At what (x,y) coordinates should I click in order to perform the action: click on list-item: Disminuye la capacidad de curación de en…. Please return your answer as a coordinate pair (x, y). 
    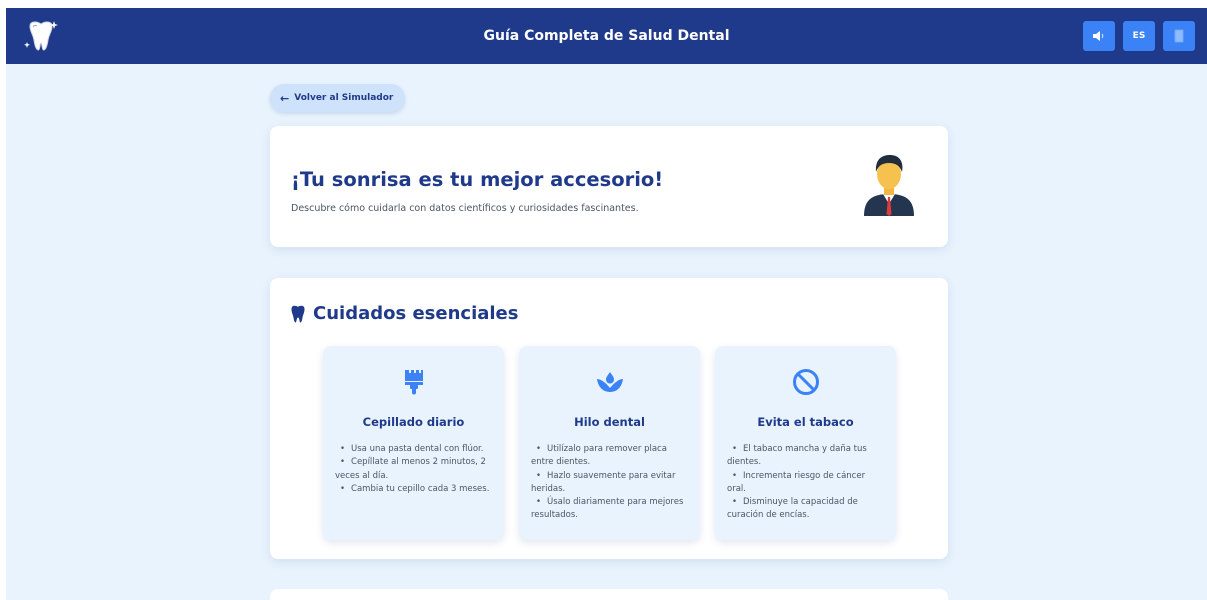
    Looking at the image, I should click on (805, 509).